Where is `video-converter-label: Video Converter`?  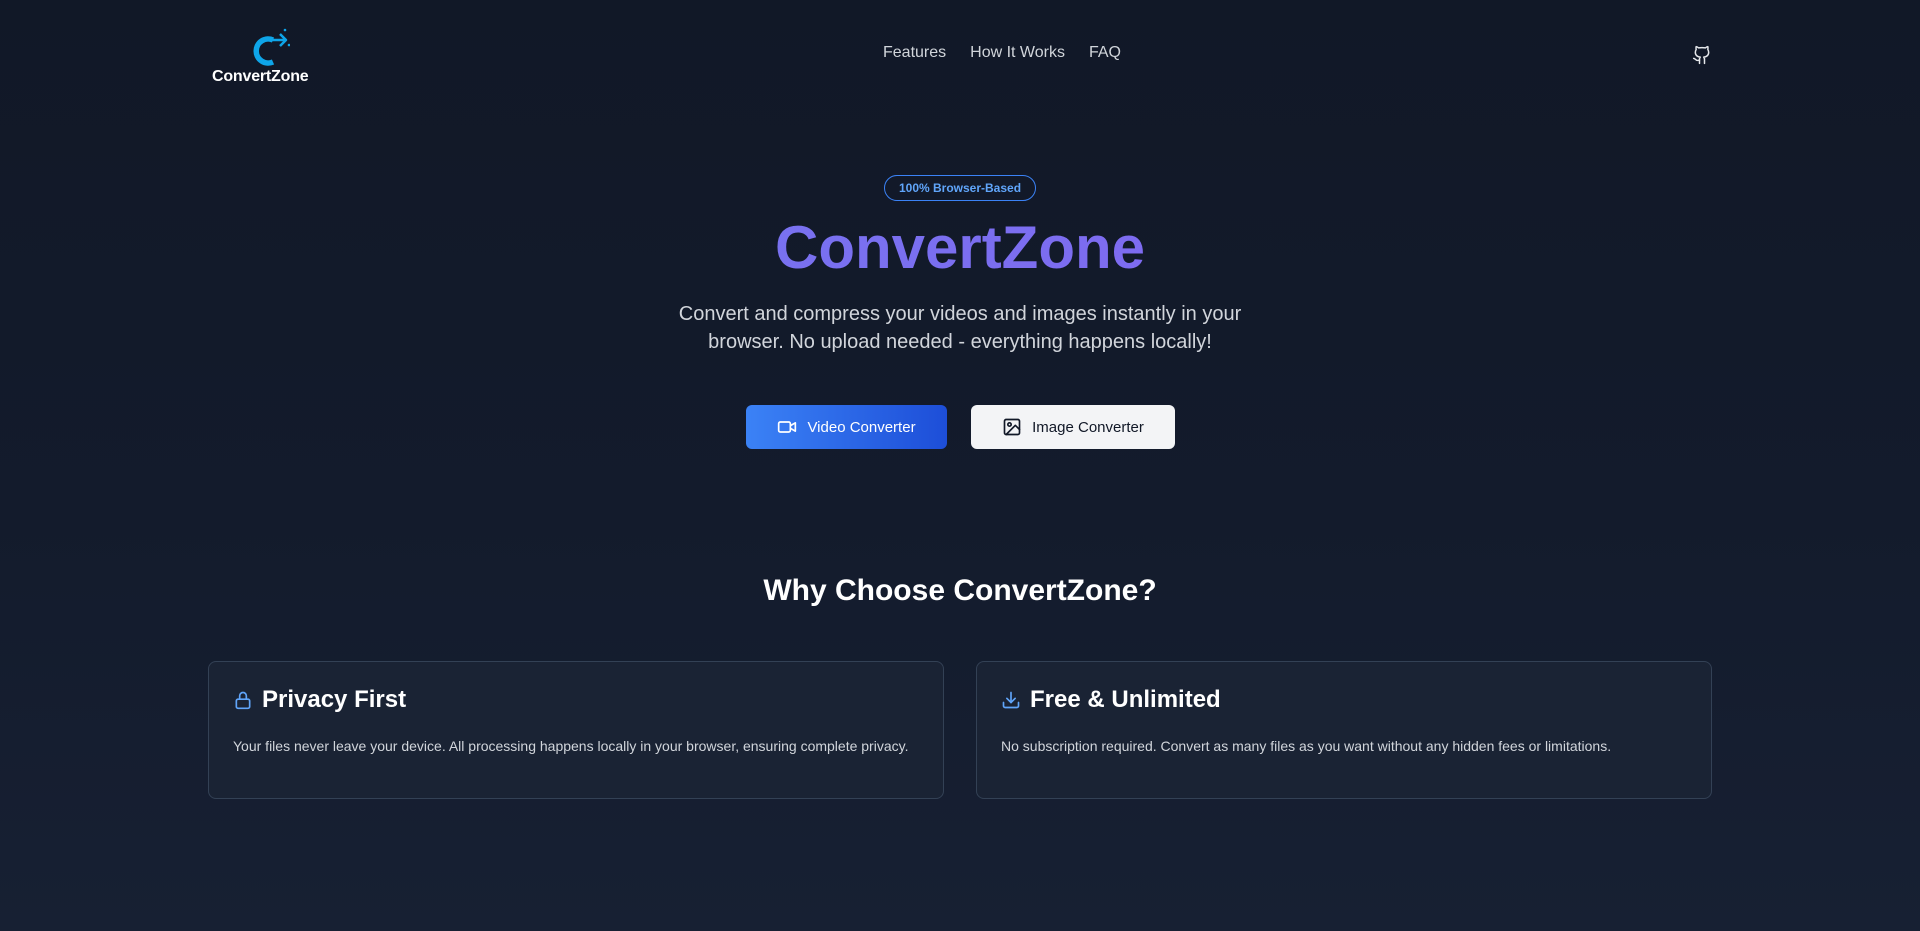 video-converter-label: Video Converter is located at coordinates (861, 427).